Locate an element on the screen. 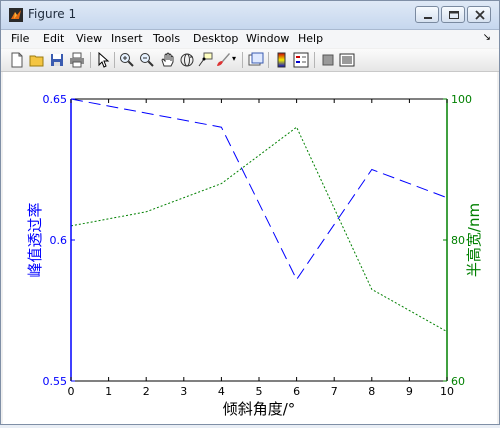  close-button is located at coordinates (479, 14).